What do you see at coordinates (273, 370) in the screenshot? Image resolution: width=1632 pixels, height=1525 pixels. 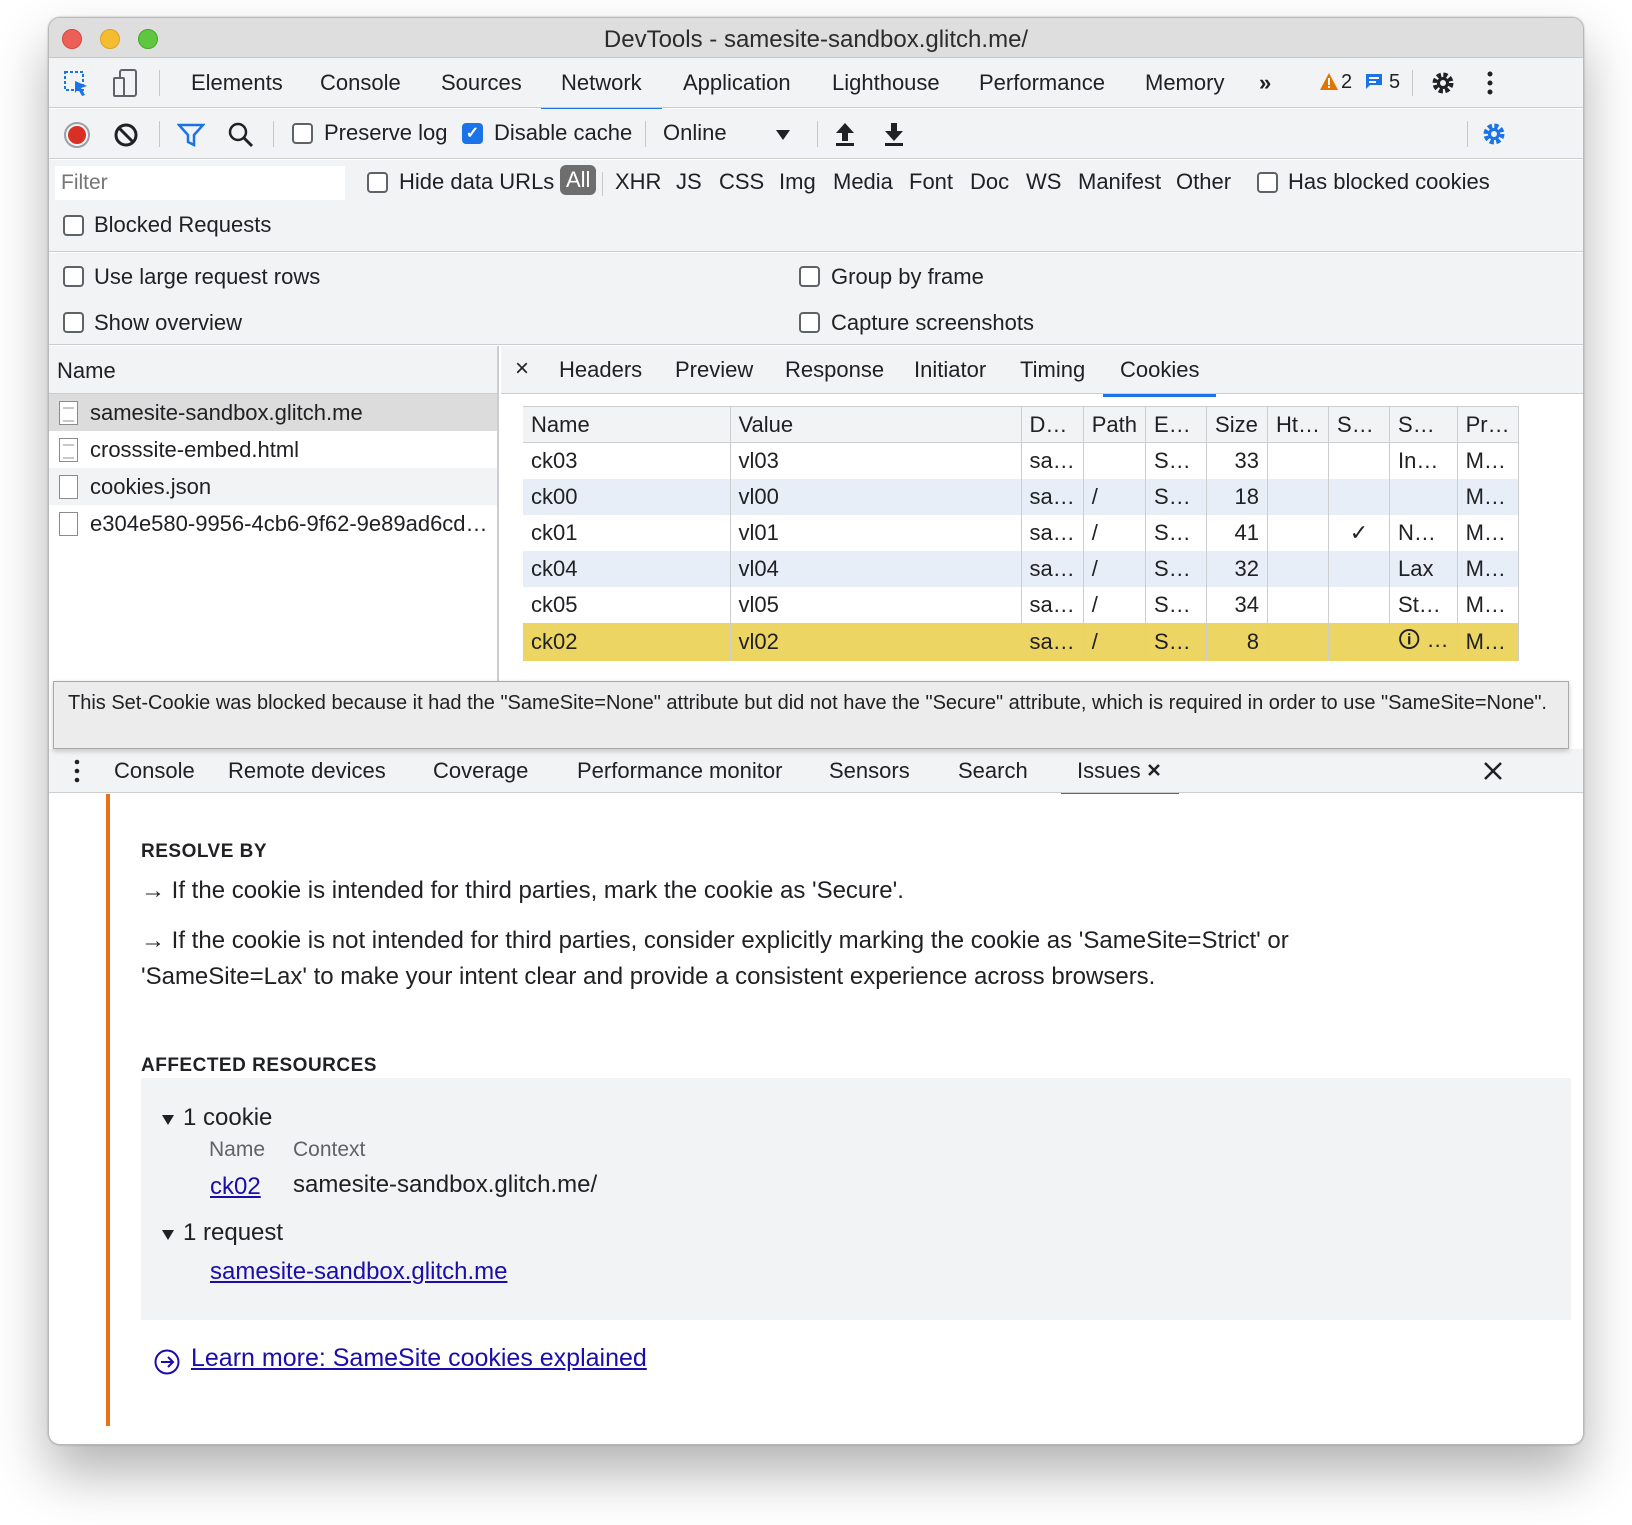 I see `request-list-header: Name` at bounding box center [273, 370].